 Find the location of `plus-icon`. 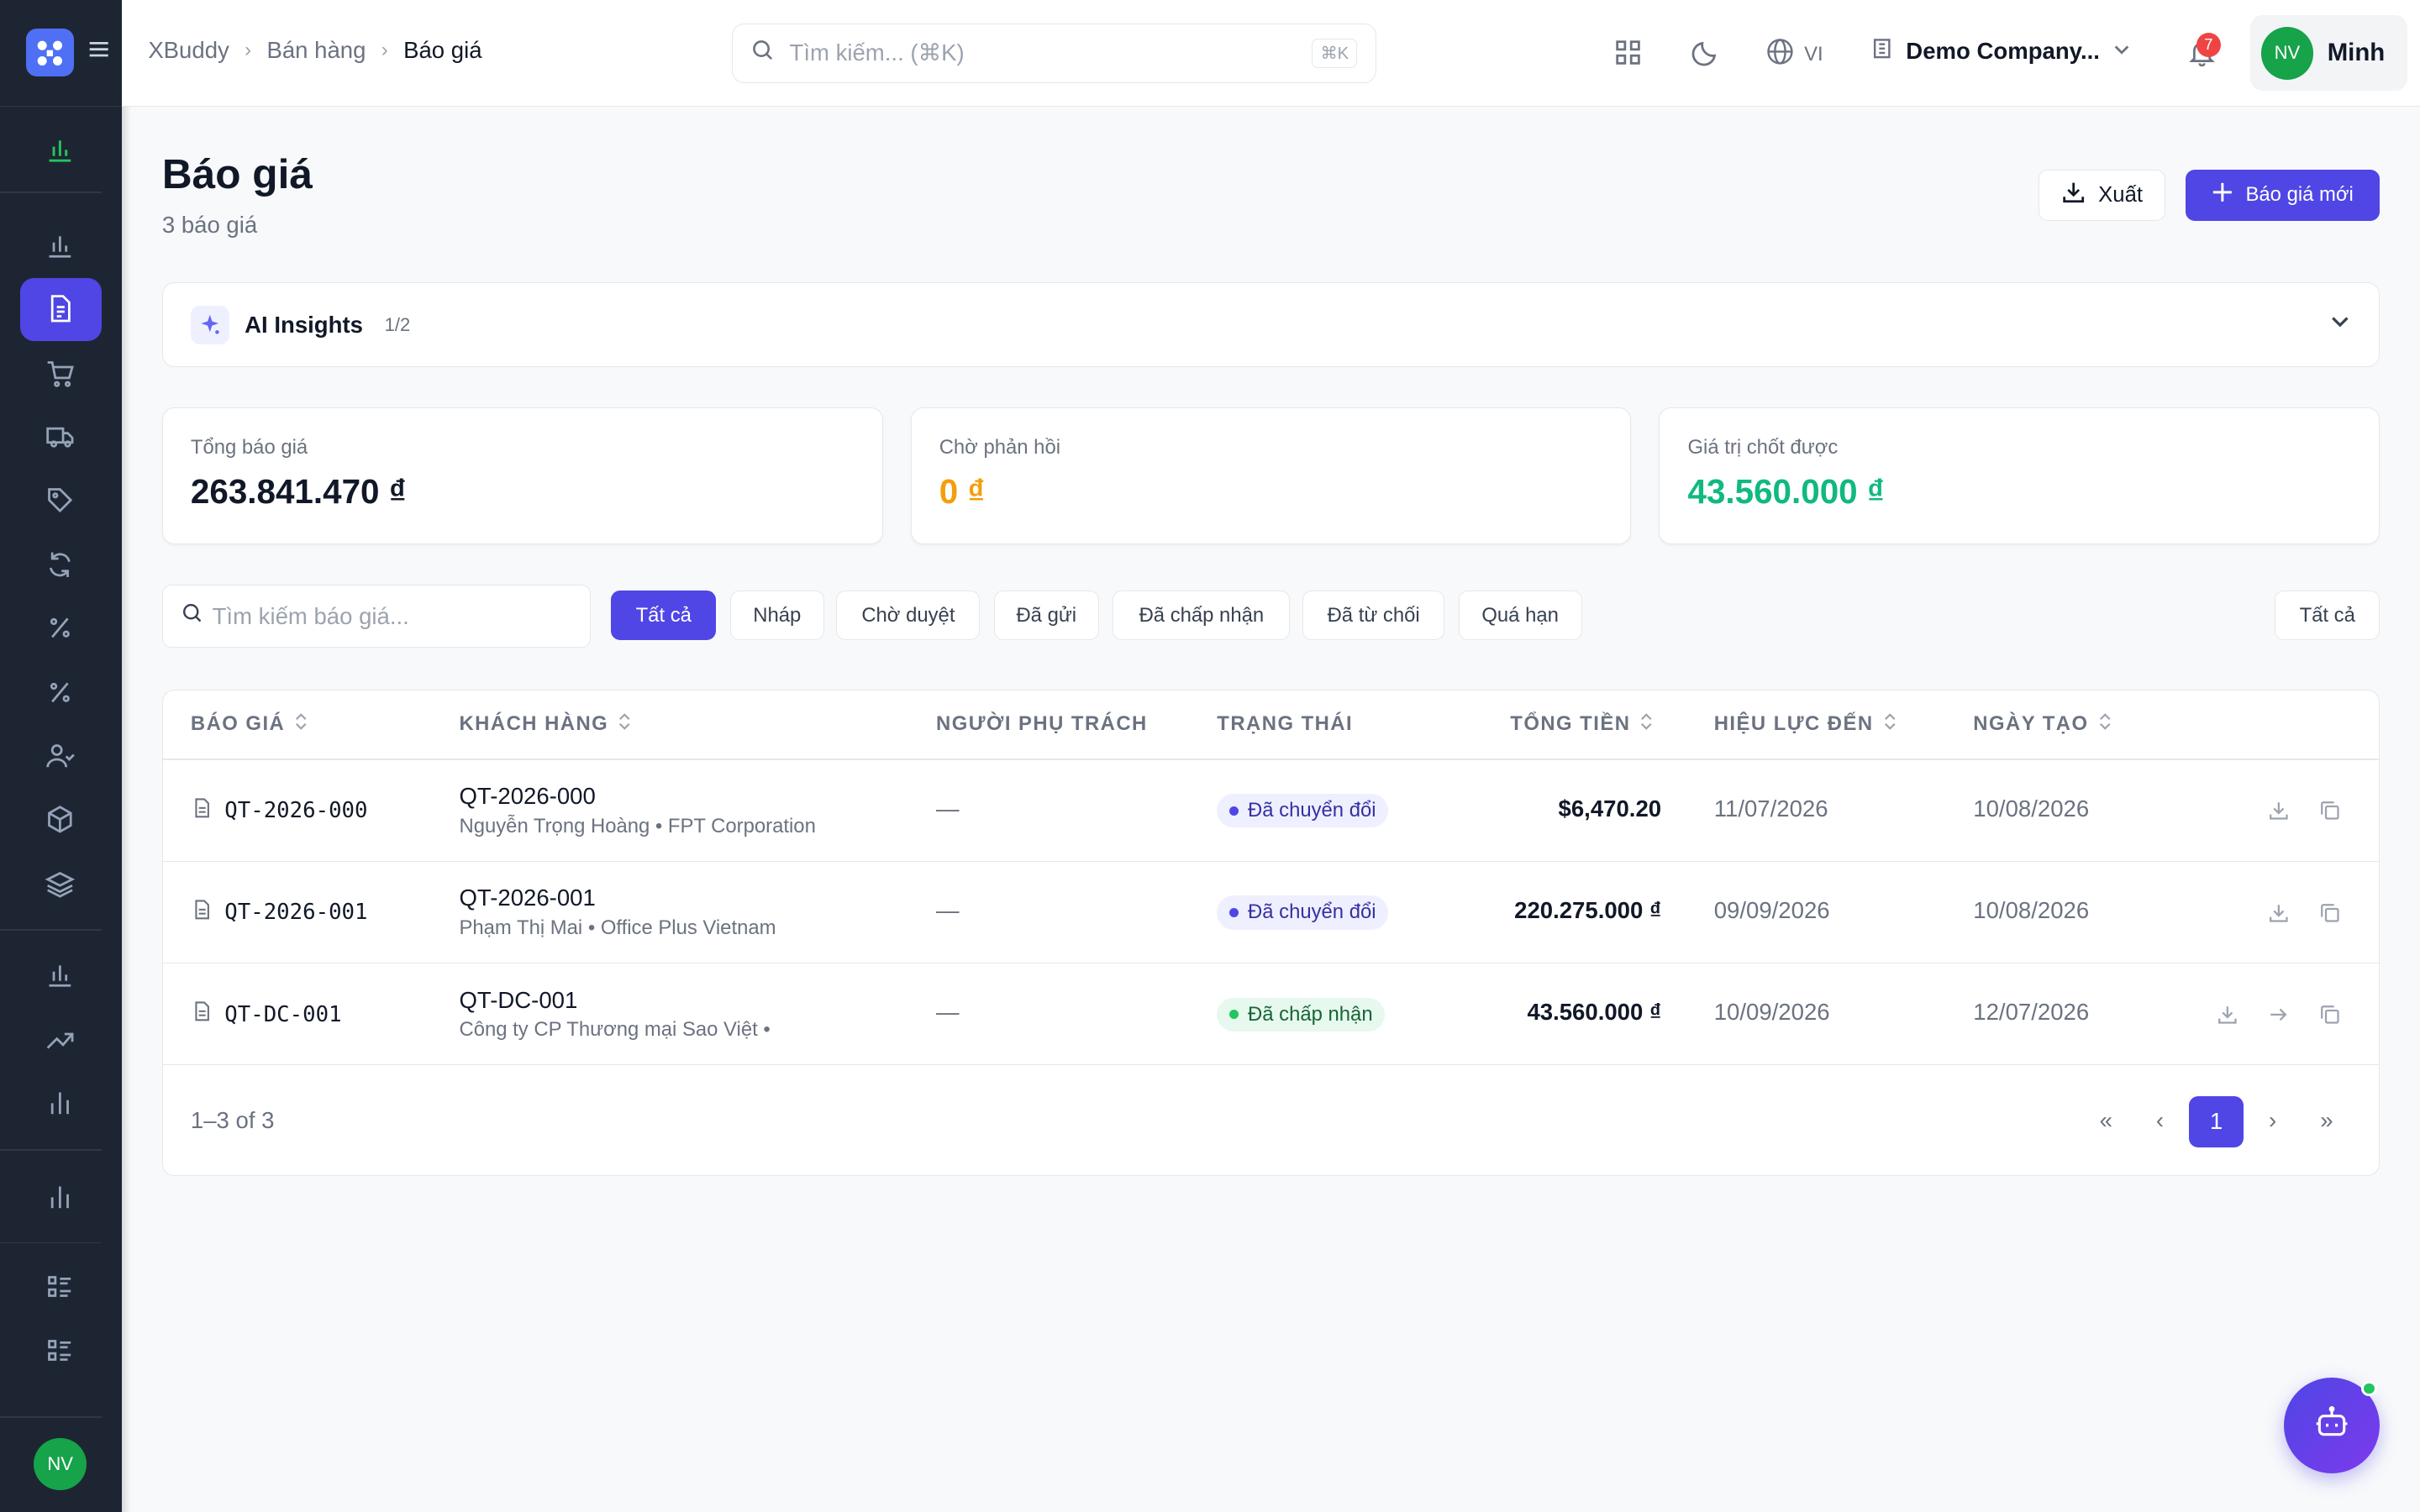

plus-icon is located at coordinates (2222, 195).